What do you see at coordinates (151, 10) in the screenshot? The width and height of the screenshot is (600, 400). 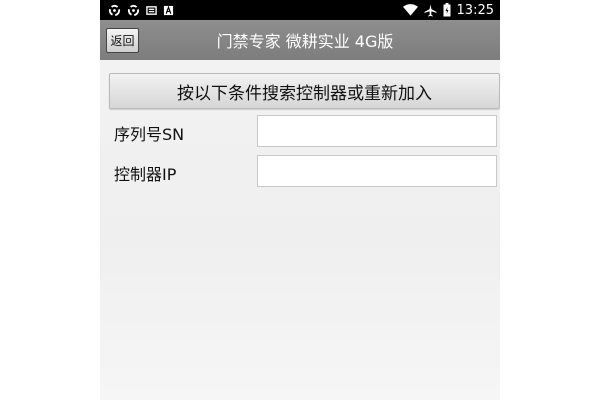 I see `mail-icon` at bounding box center [151, 10].